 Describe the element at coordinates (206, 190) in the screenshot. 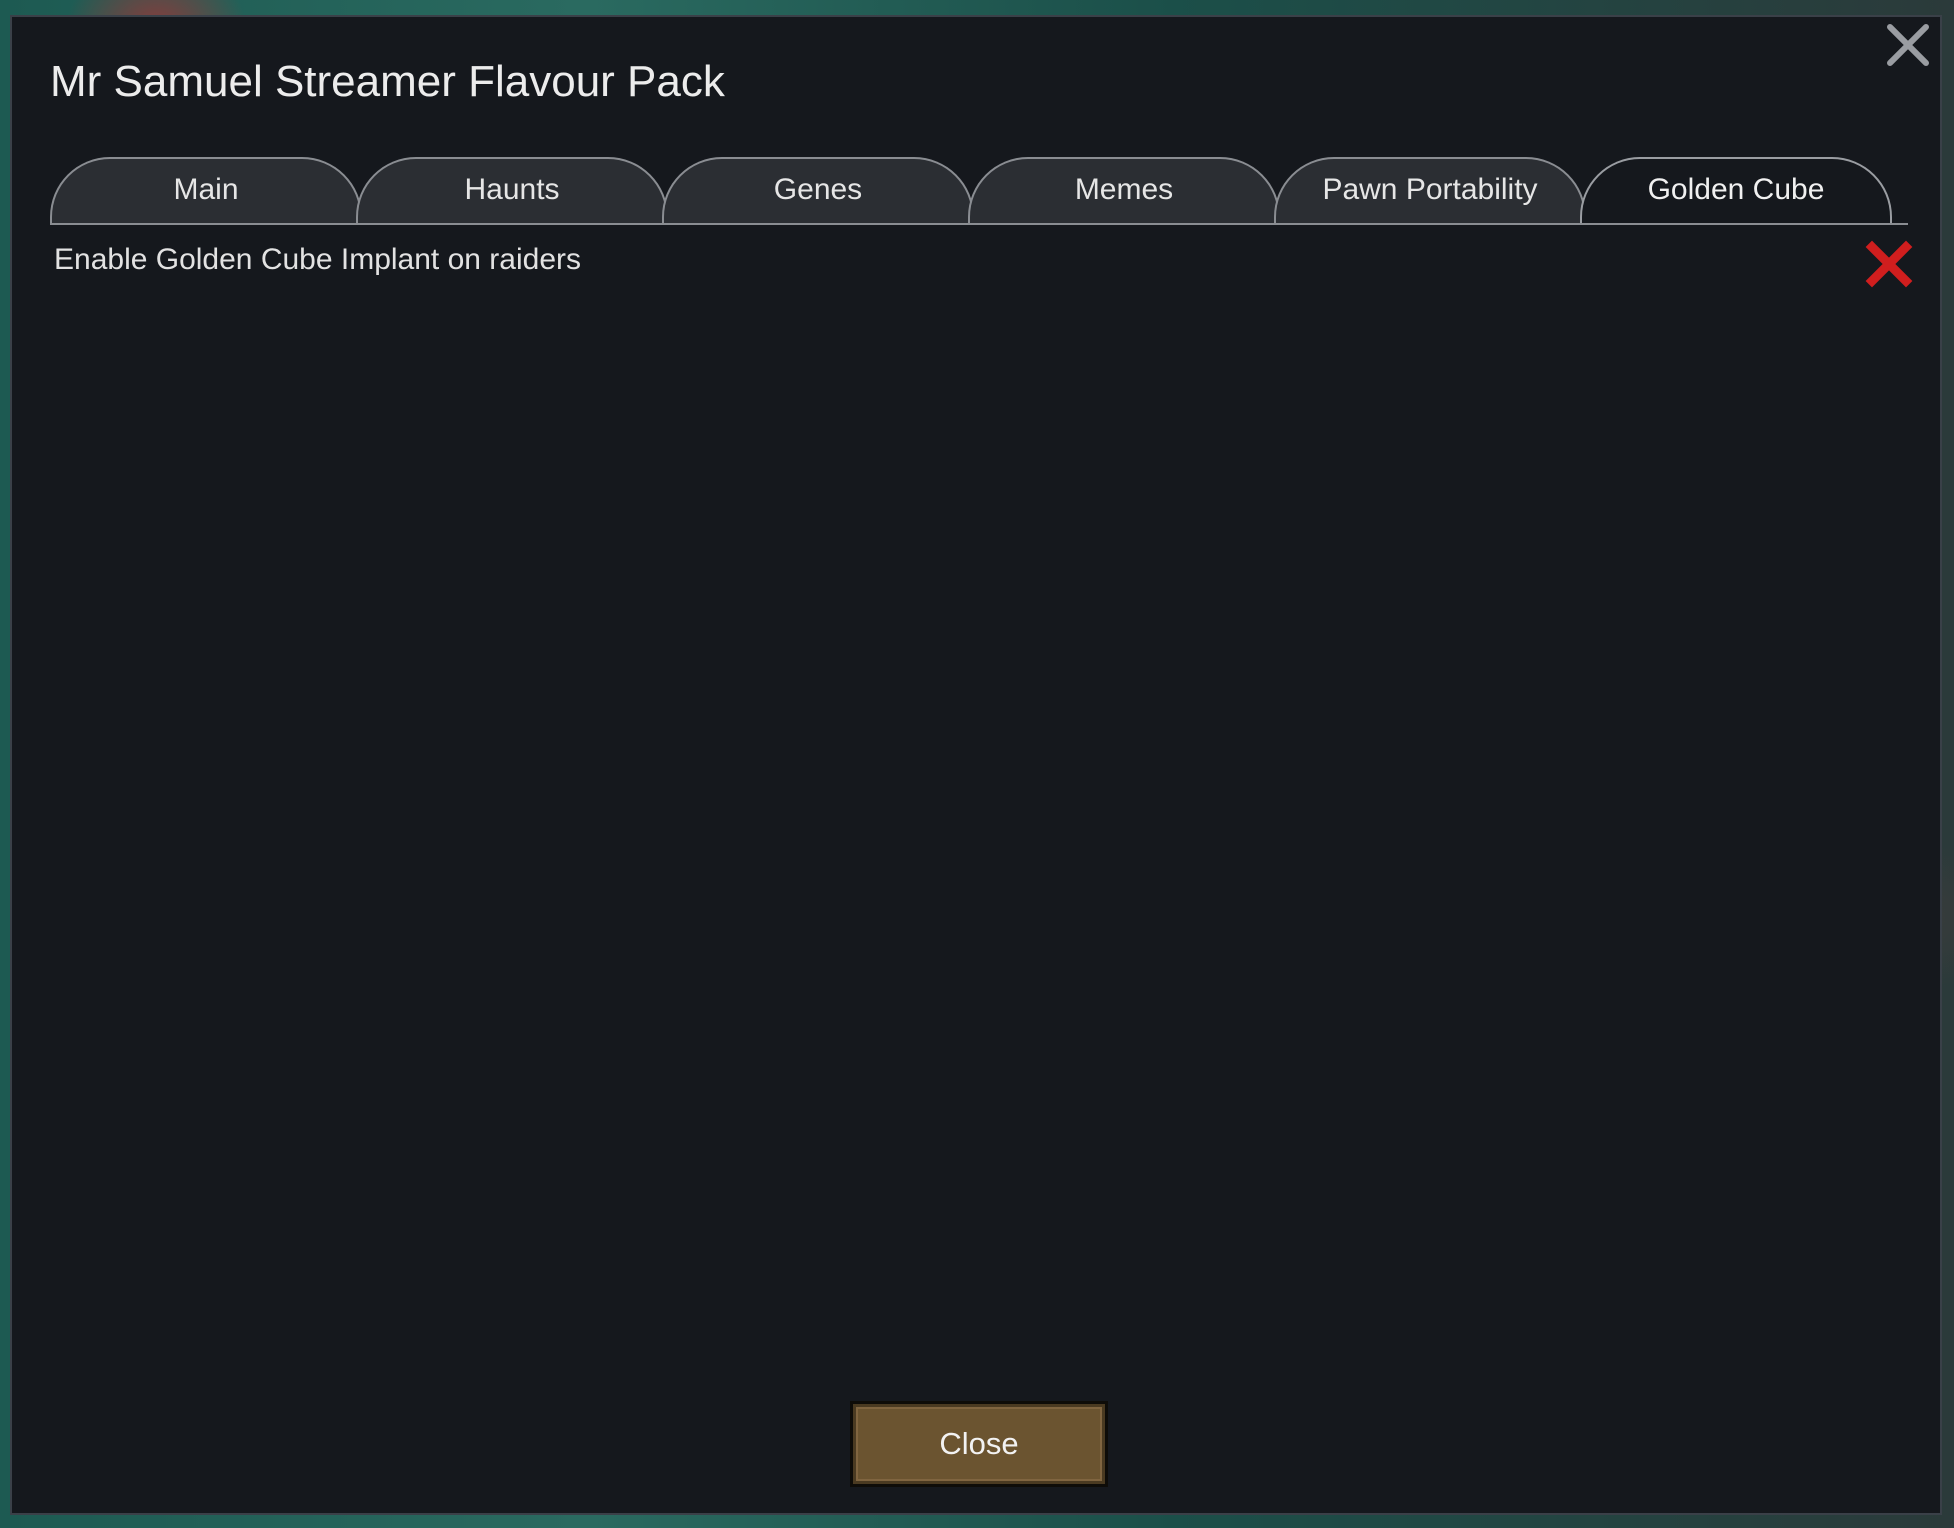

I see `tab-main: Main` at that location.